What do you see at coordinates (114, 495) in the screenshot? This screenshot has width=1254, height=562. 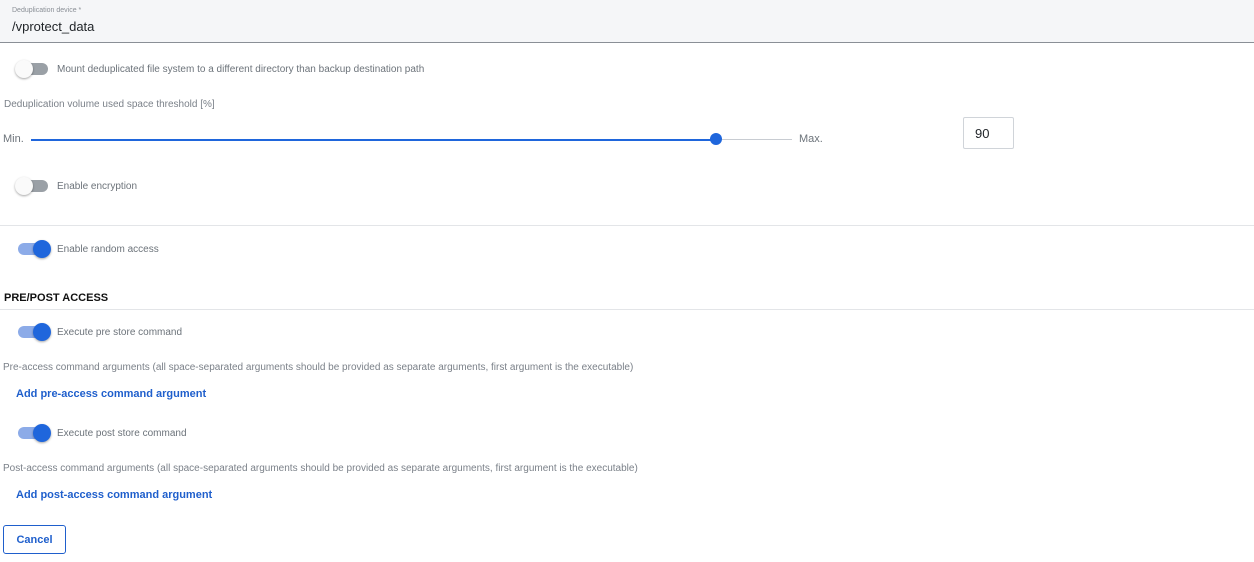 I see `add-post-access-argument-link: Add post-access command argument` at bounding box center [114, 495].